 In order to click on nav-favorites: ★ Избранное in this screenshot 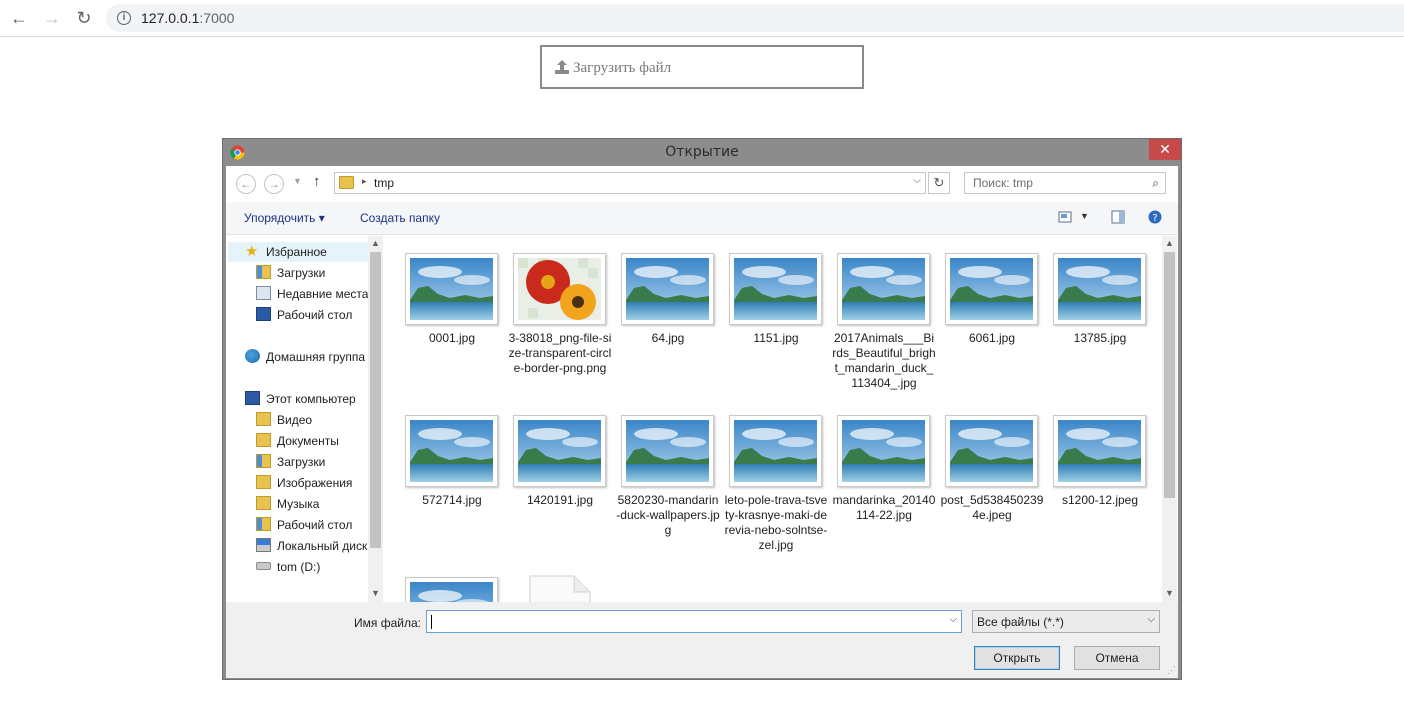, I will do `click(298, 252)`.